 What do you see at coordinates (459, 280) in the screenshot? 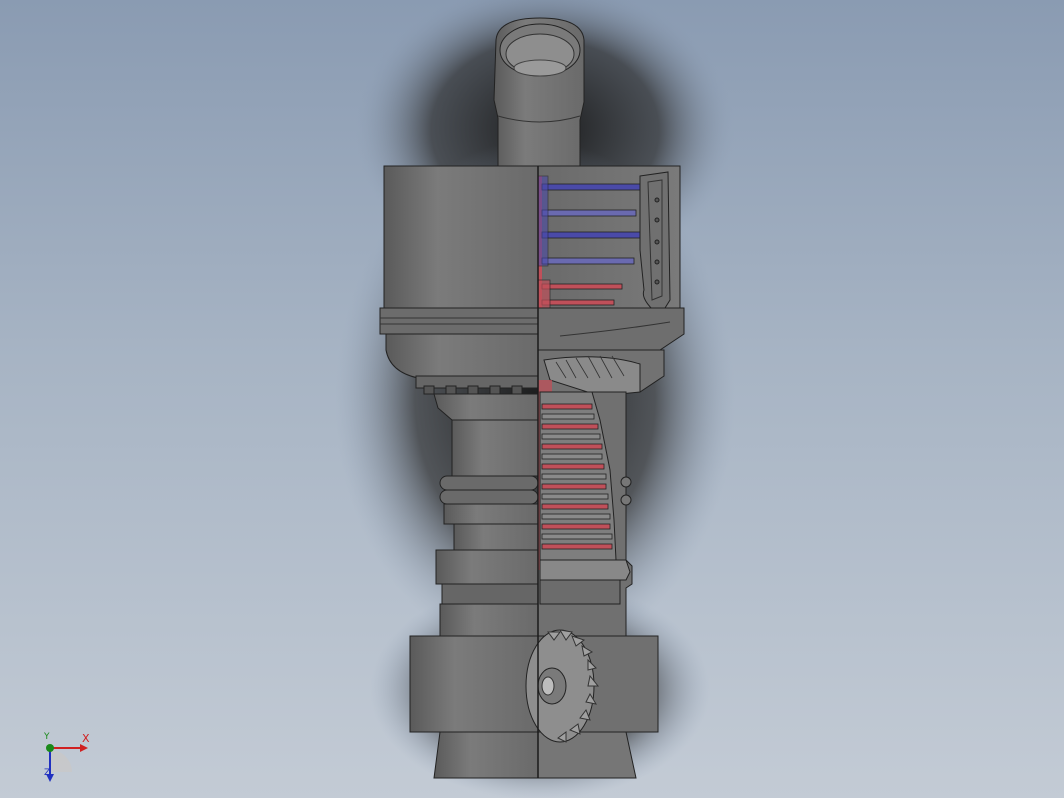
I see `upper-housing` at bounding box center [459, 280].